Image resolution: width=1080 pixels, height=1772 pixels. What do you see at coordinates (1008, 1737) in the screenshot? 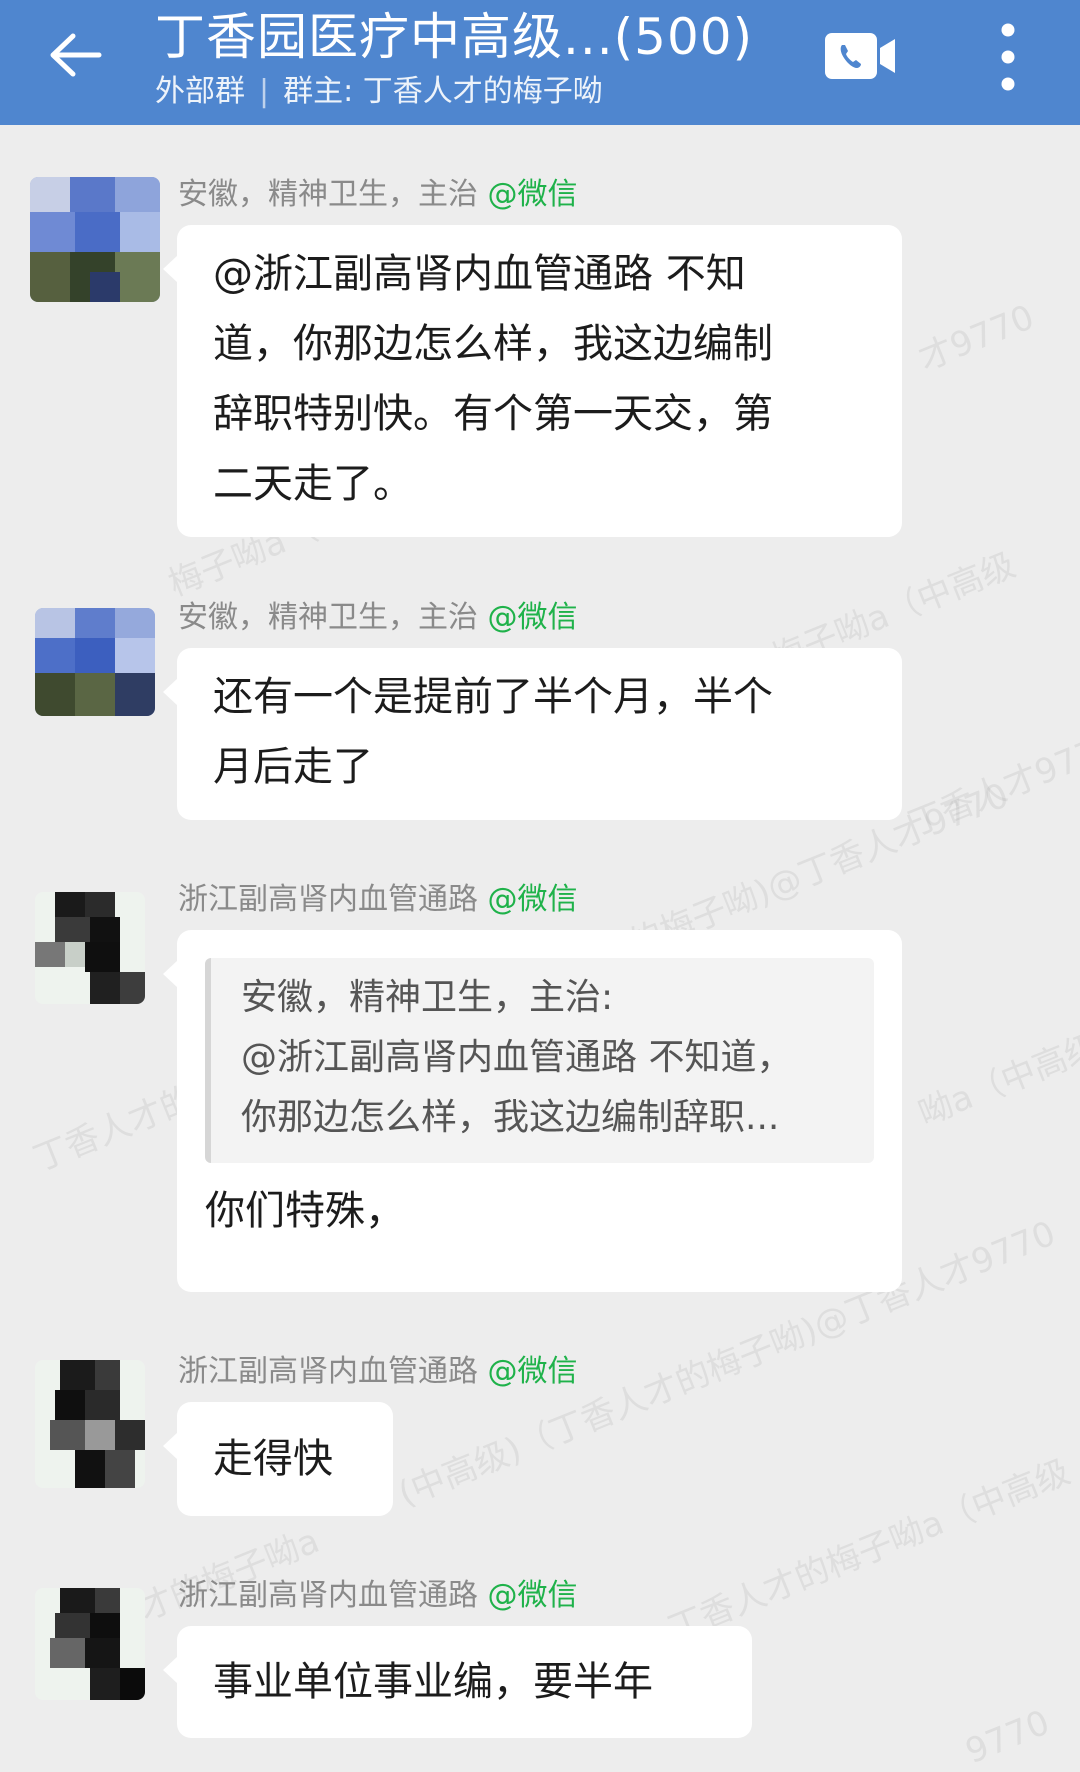
I see `watermark-text: 9770` at bounding box center [1008, 1737].